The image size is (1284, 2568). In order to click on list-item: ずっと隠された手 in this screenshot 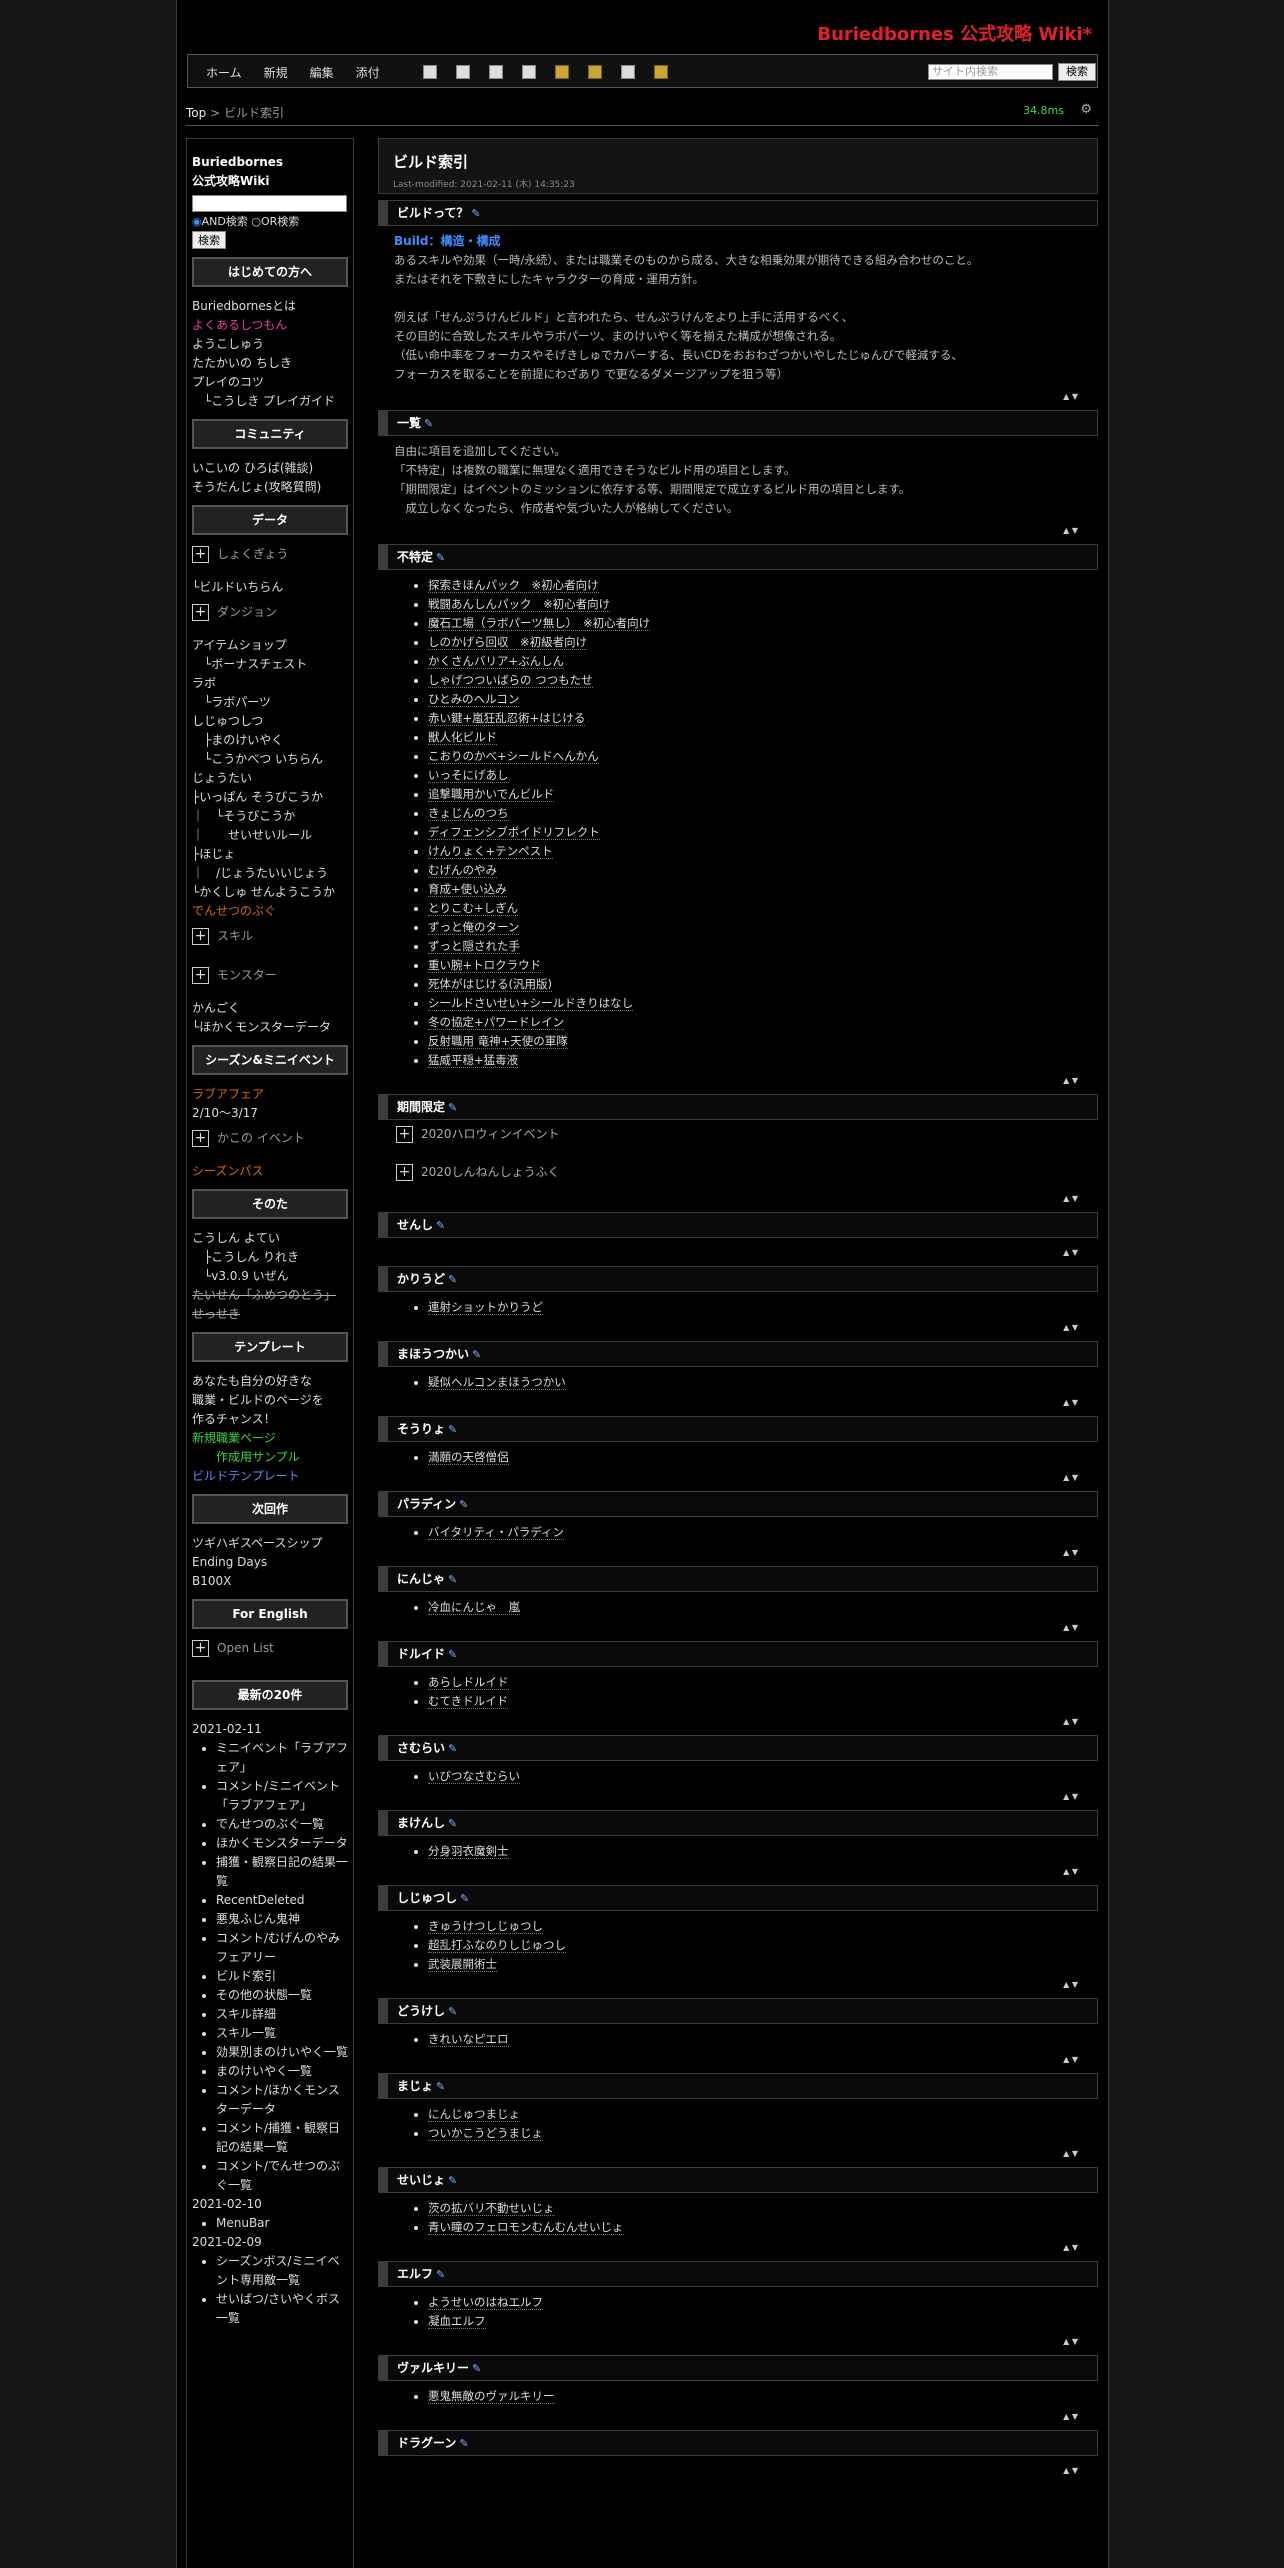, I will do `click(763, 946)`.